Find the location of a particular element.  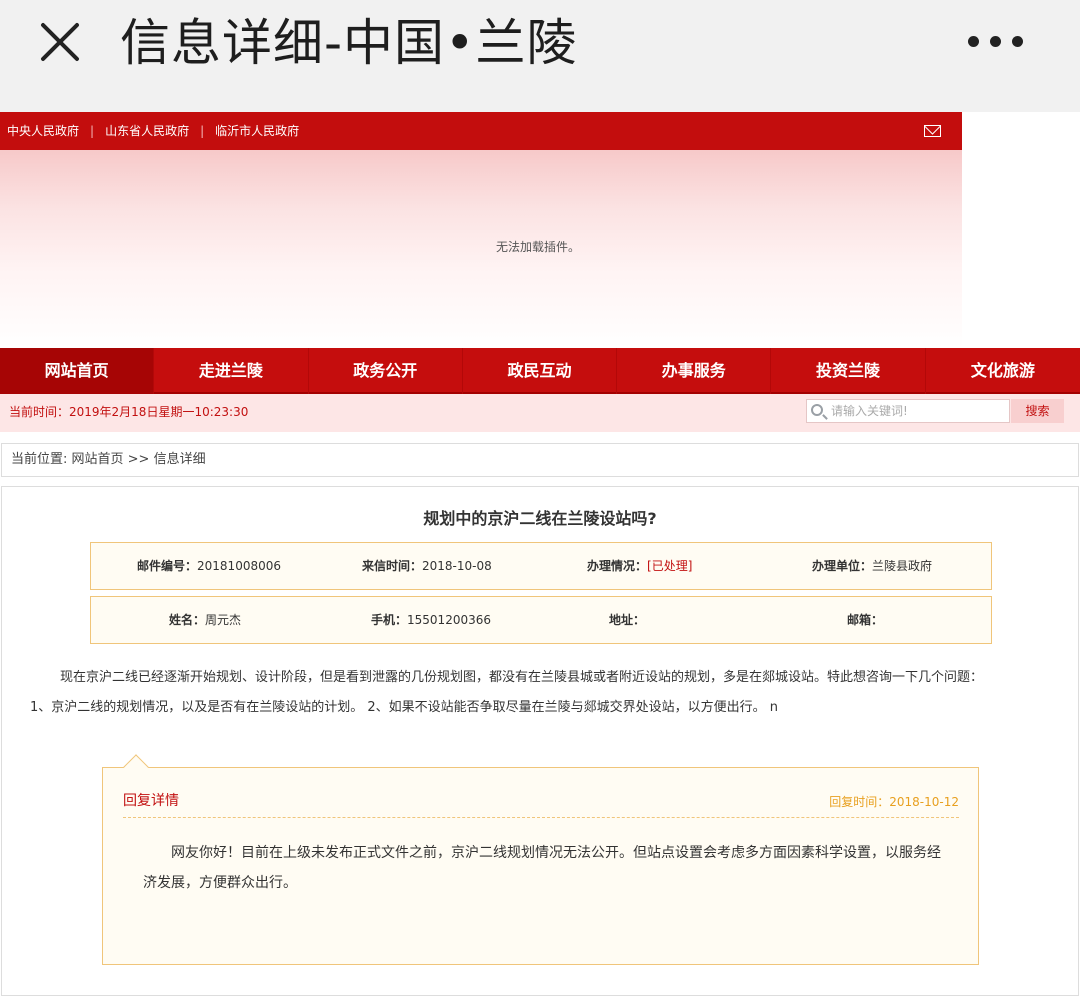

handling-unit: 办理单位：兰陵县政府 is located at coordinates (878, 566).